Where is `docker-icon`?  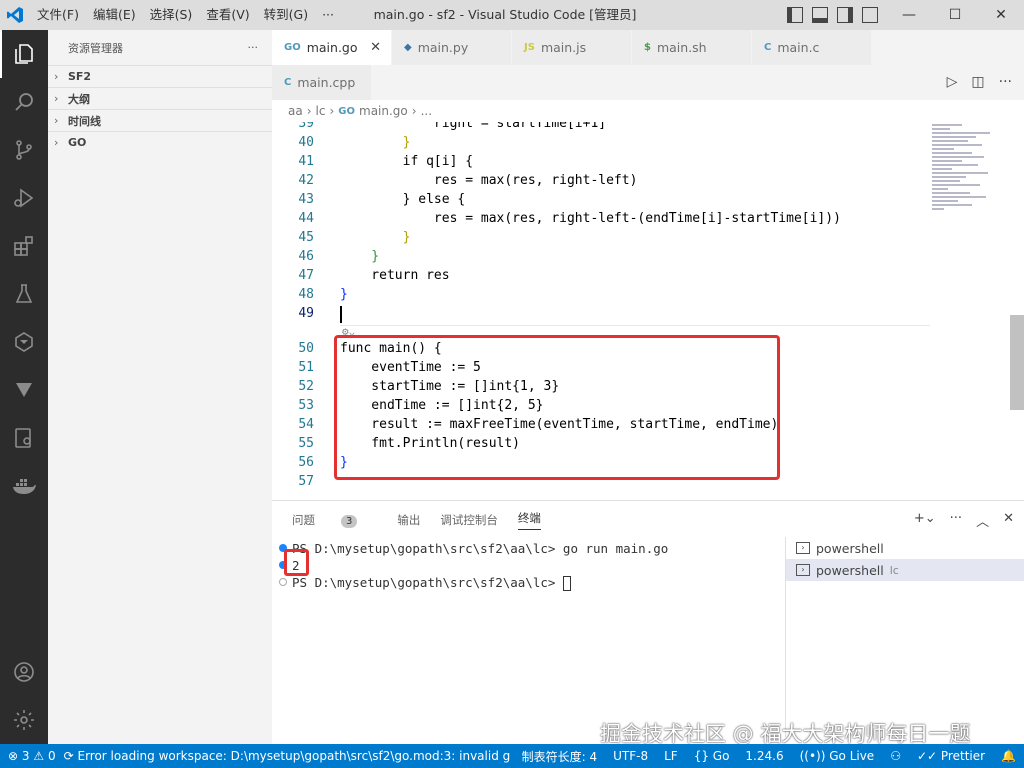 docker-icon is located at coordinates (24, 486).